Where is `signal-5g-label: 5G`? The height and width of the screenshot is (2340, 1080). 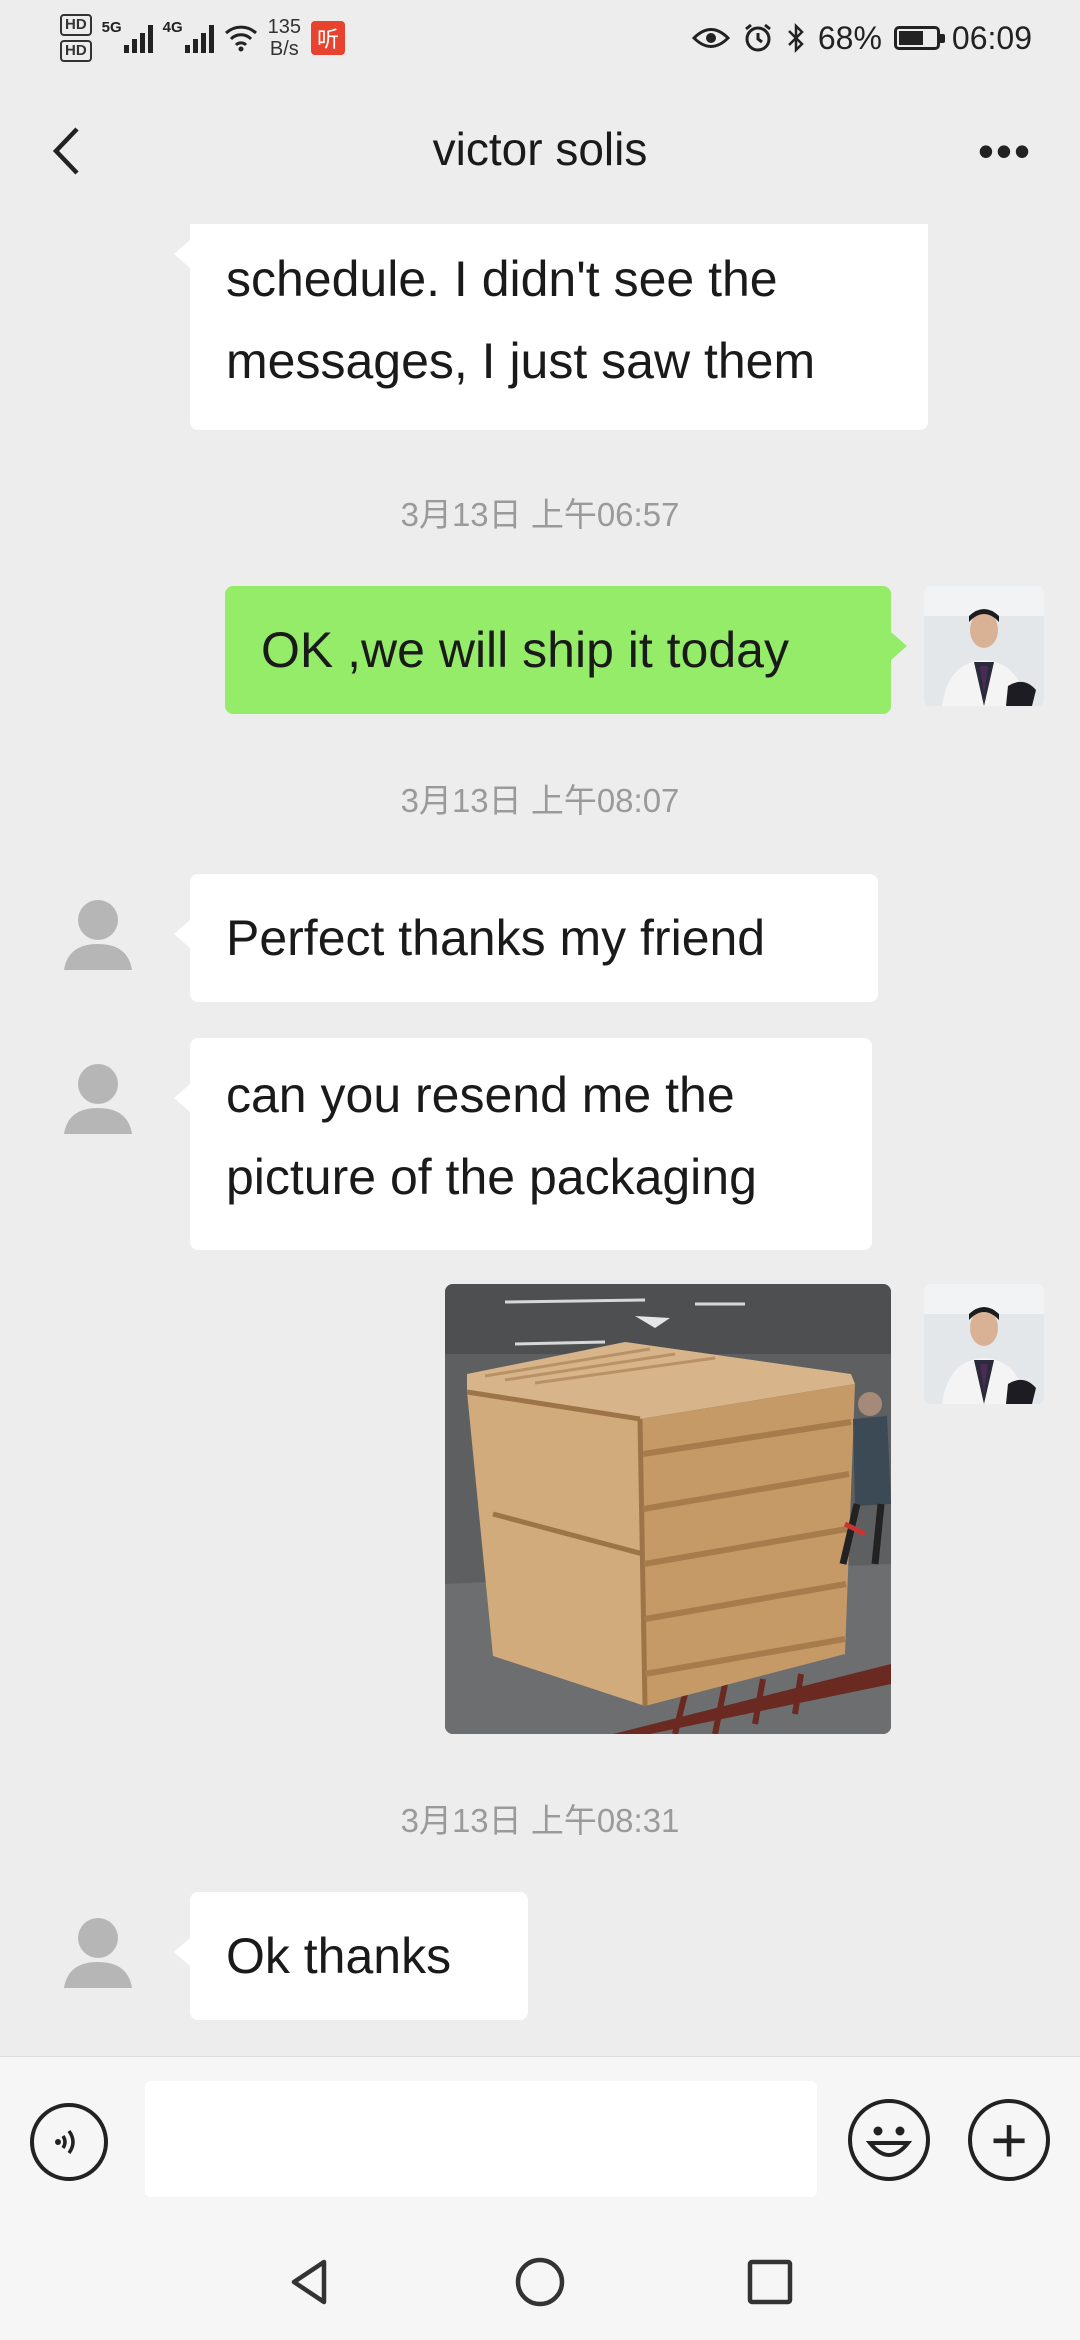 signal-5g-label: 5G is located at coordinates (111, 27).